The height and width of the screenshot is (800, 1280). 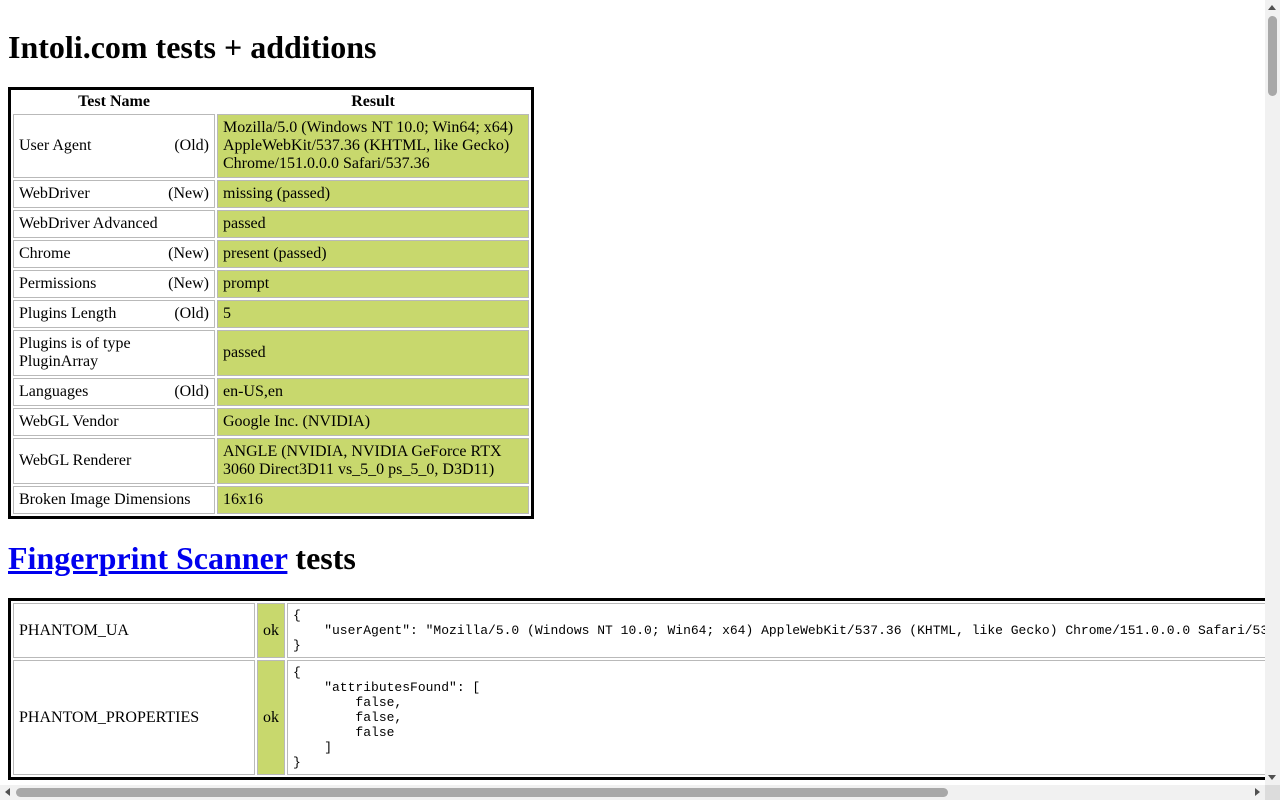 What do you see at coordinates (271, 102) in the screenshot?
I see `table-header-row: Test Name Result` at bounding box center [271, 102].